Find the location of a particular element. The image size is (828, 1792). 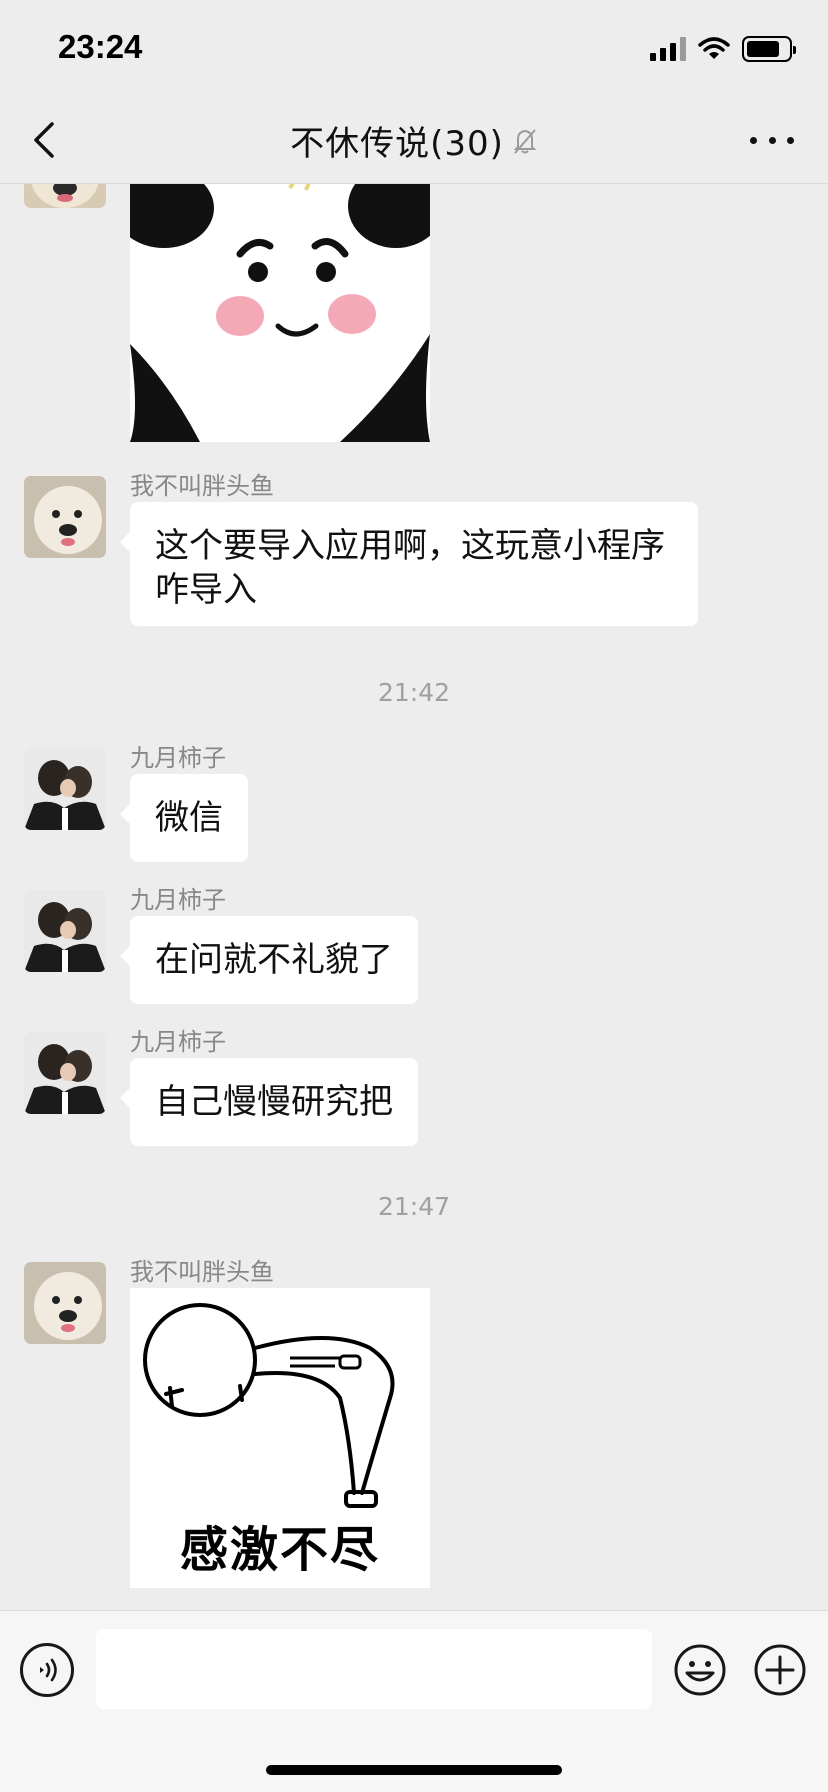

message-text: 在问就不礼貌了 is located at coordinates (274, 960).